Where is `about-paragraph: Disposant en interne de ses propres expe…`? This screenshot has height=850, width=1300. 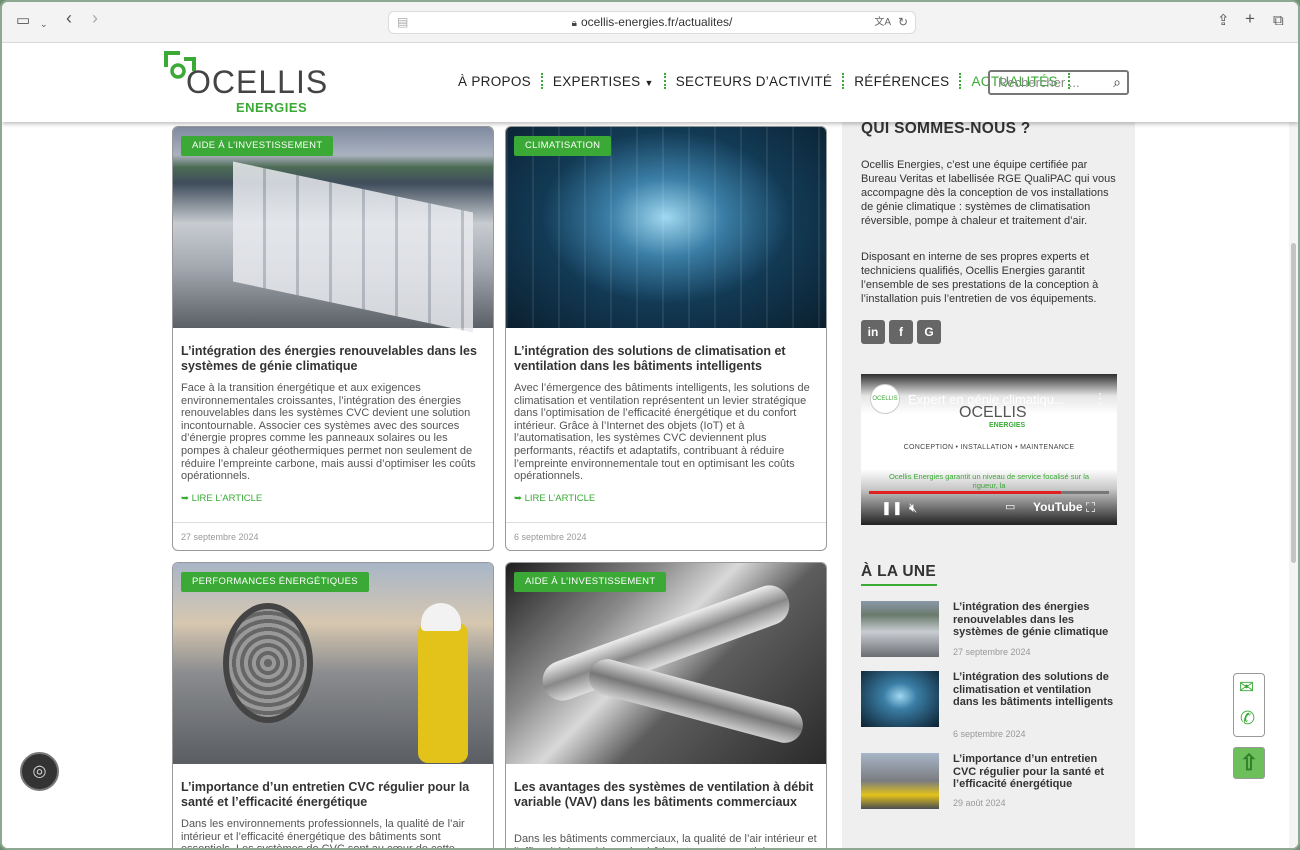 about-paragraph: Disposant en interne de ses propres expe… is located at coordinates (980, 278).